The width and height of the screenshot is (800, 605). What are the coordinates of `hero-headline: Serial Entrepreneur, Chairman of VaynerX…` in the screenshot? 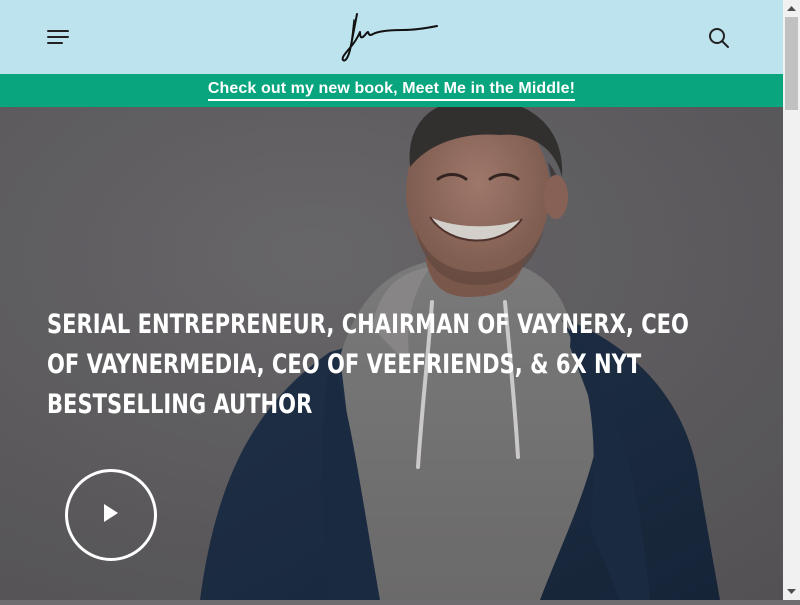 It's located at (368, 364).